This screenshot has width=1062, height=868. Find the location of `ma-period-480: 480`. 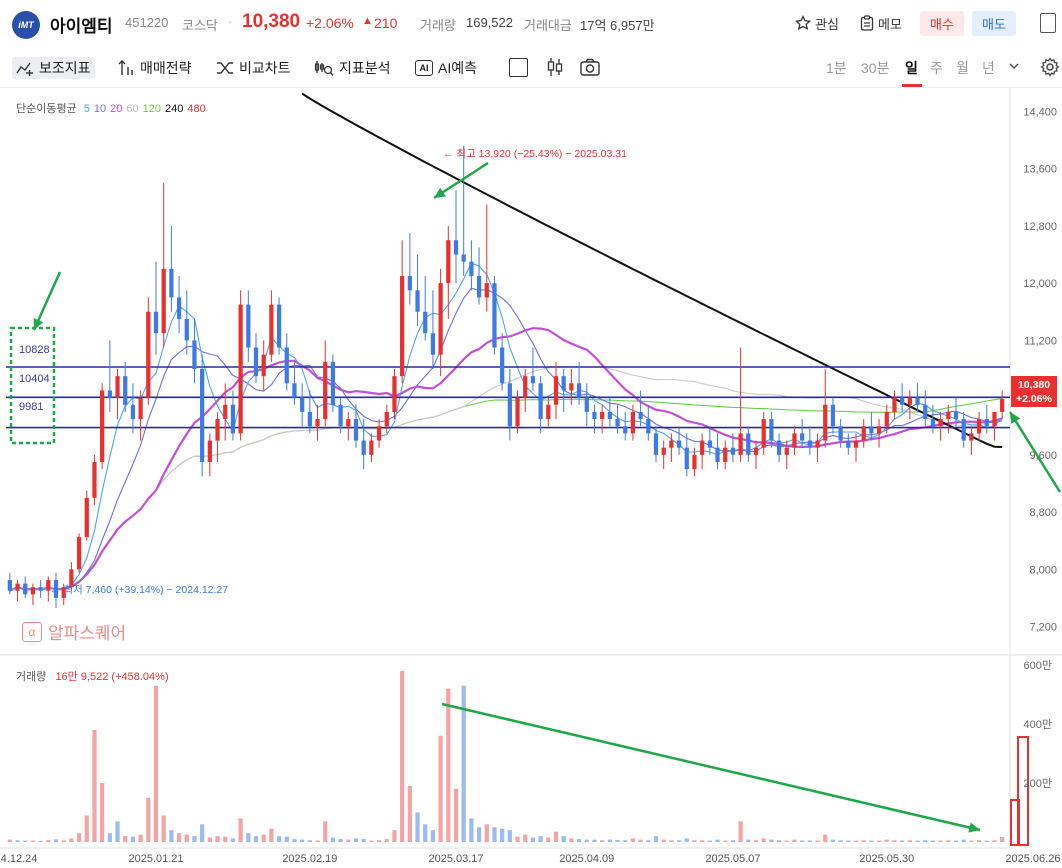

ma-period-480: 480 is located at coordinates (196, 109).